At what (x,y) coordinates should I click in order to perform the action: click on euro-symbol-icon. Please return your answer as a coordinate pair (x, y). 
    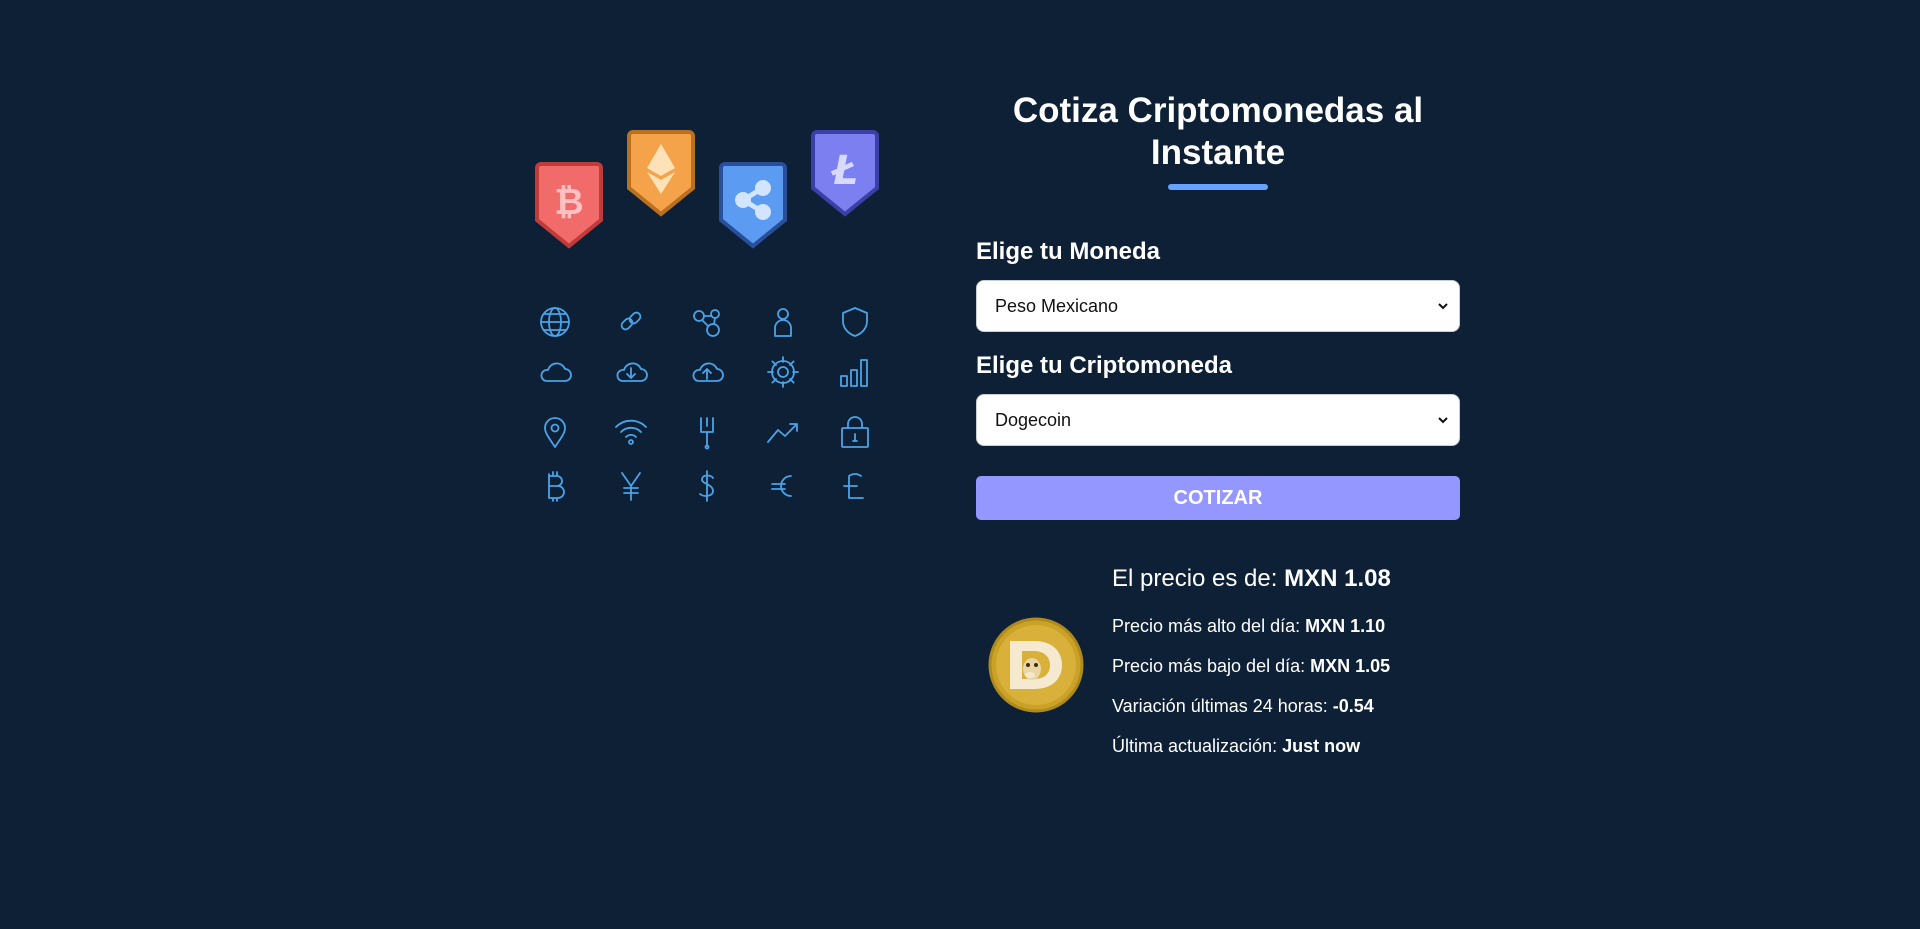
    Looking at the image, I should click on (783, 486).